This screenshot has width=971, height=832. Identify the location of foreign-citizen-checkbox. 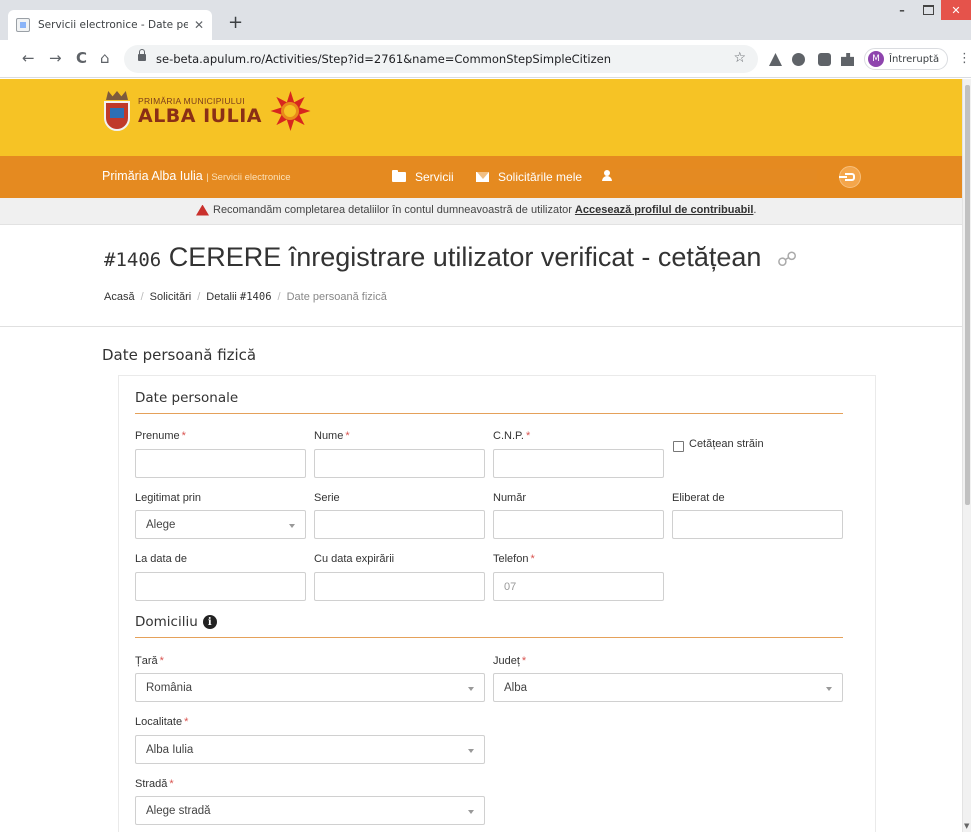
(678, 446).